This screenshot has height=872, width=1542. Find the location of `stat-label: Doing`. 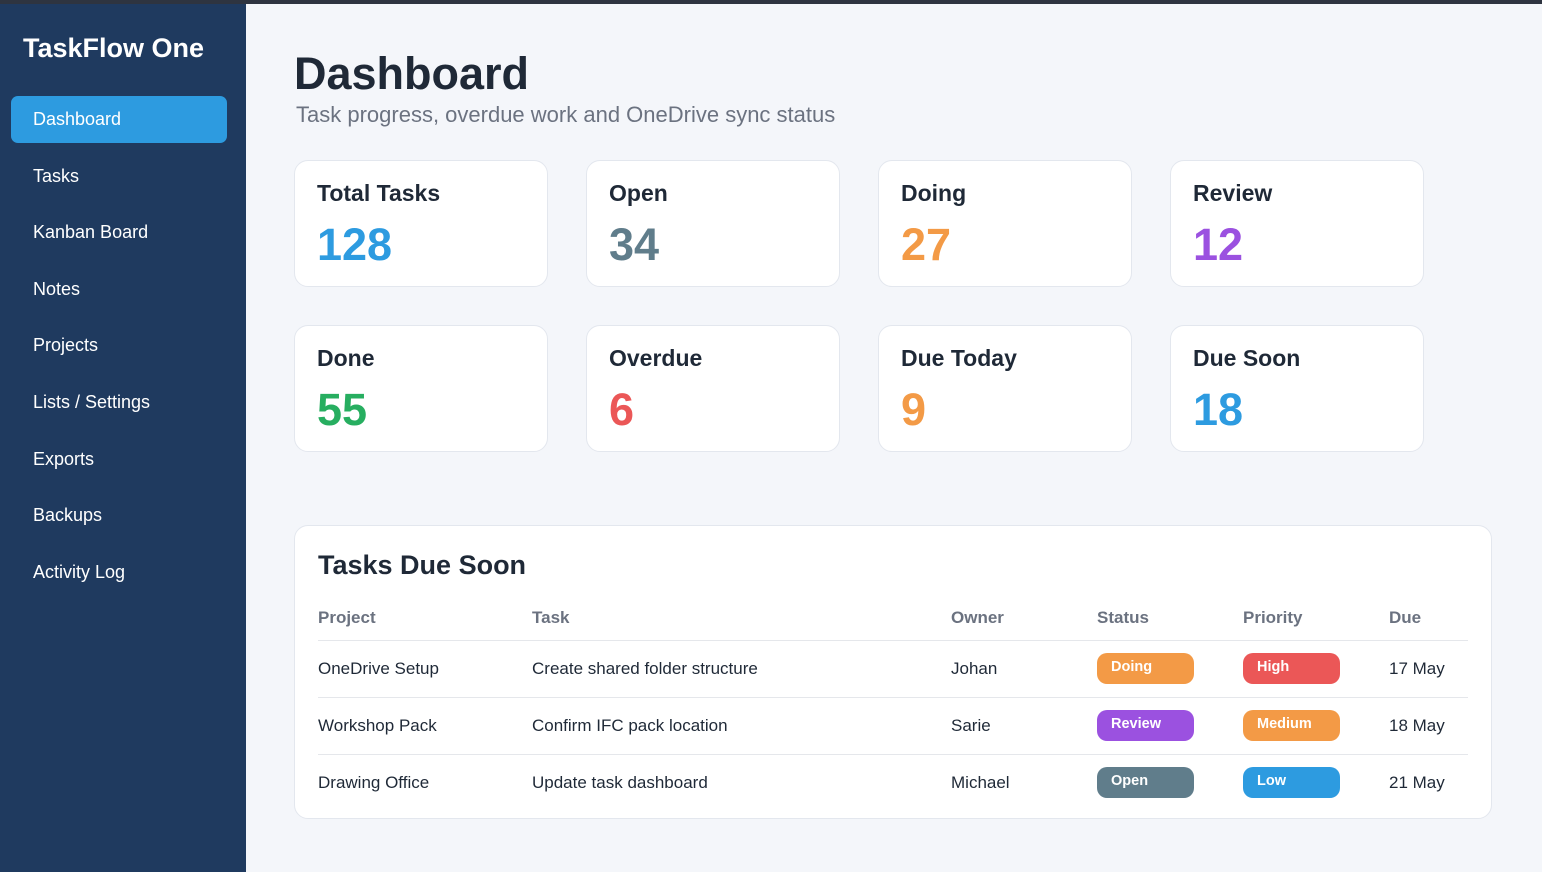

stat-label: Doing is located at coordinates (934, 193).